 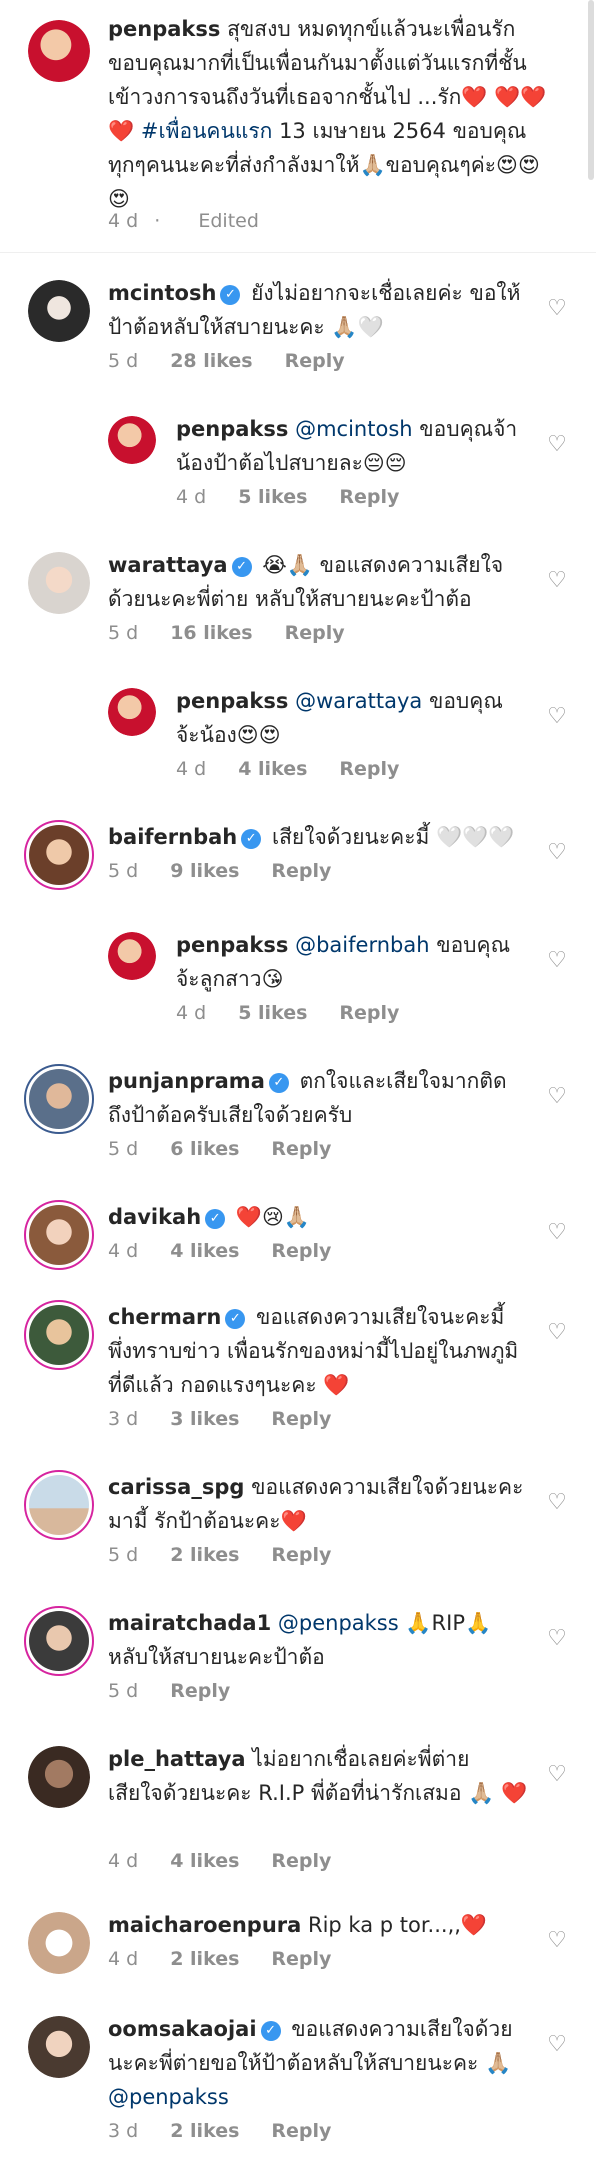 I want to click on username: baifernbah, so click(x=172, y=837).